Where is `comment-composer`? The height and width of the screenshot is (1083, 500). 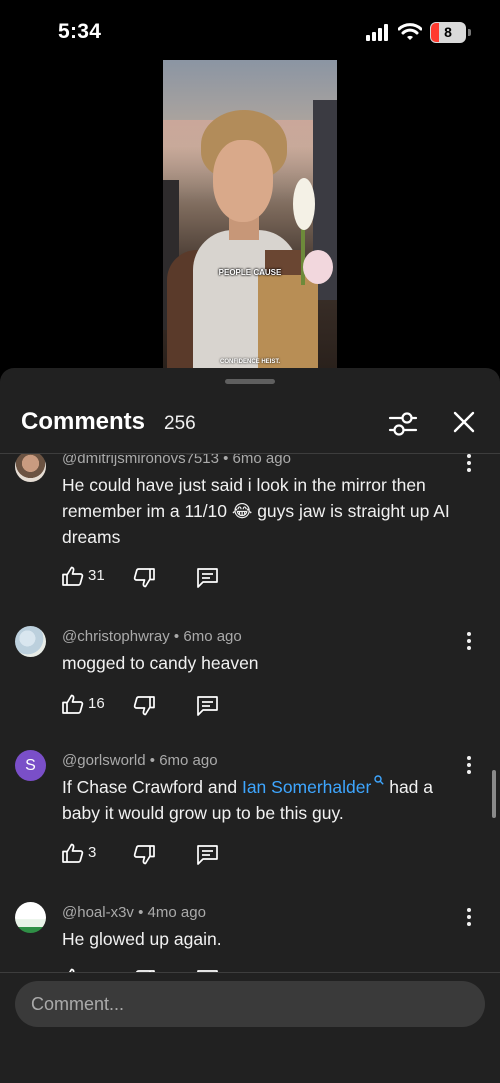
comment-composer is located at coordinates (250, 1004).